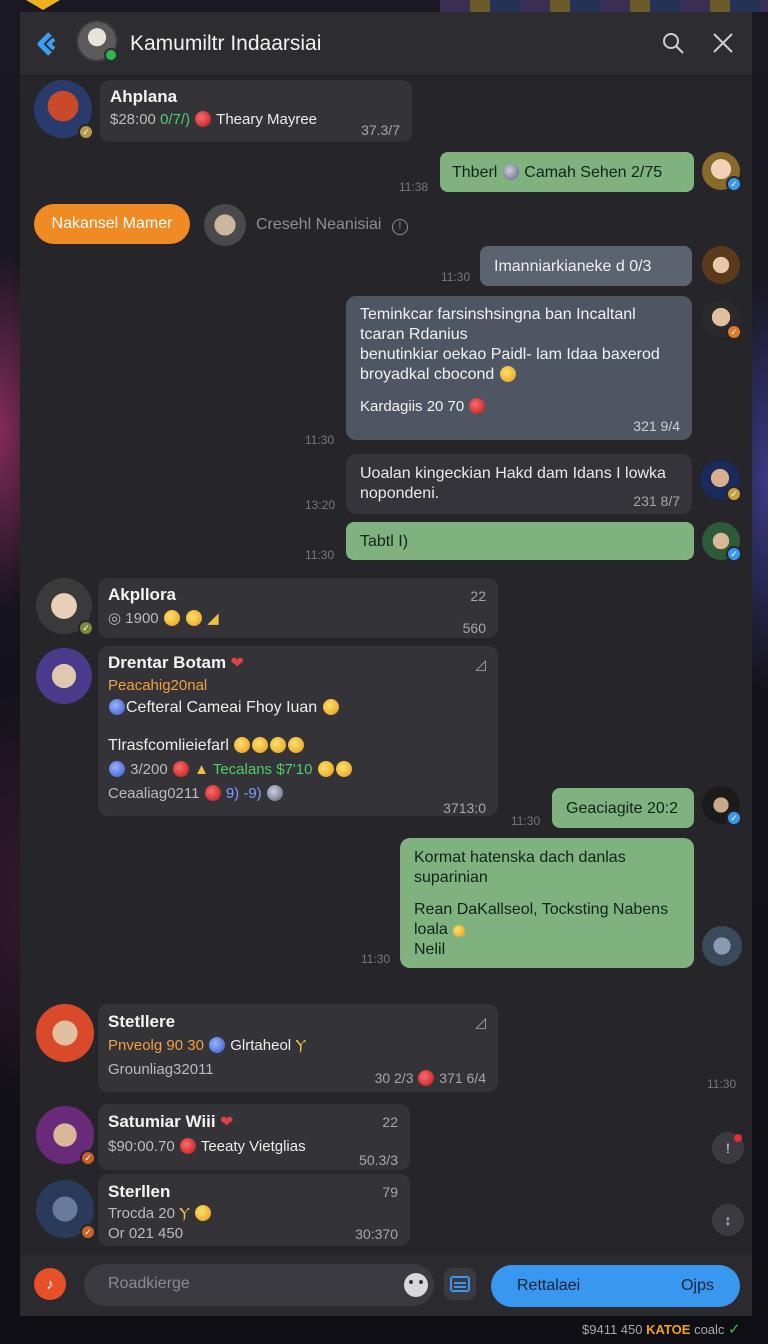 This screenshot has height=1344, width=768. What do you see at coordinates (615, 1286) in the screenshot?
I see `send-button: Rettalaei Ojps` at bounding box center [615, 1286].